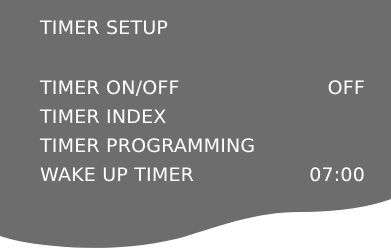 The height and width of the screenshot is (250, 391). What do you see at coordinates (202, 117) in the screenshot?
I see `menu-item-timer-index: TIMER INDEX` at bounding box center [202, 117].